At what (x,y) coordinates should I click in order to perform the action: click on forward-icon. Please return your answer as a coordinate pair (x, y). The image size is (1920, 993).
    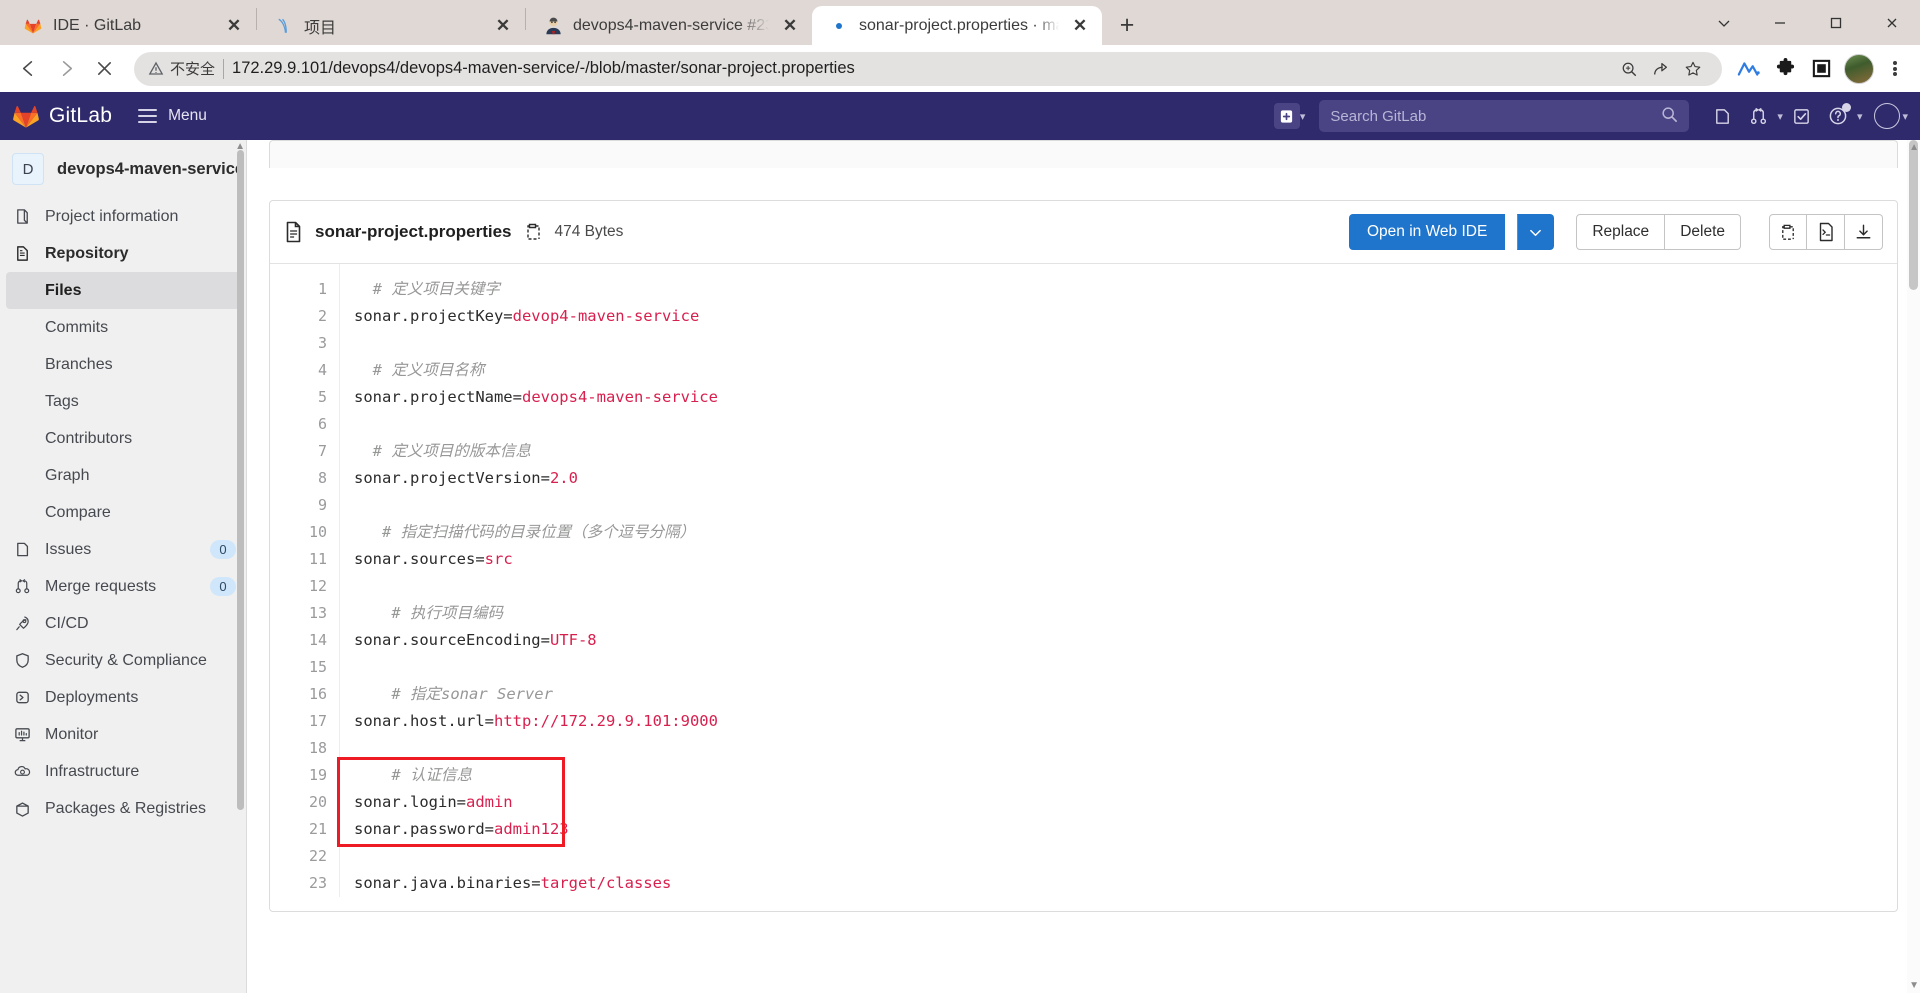
    Looking at the image, I should click on (66, 69).